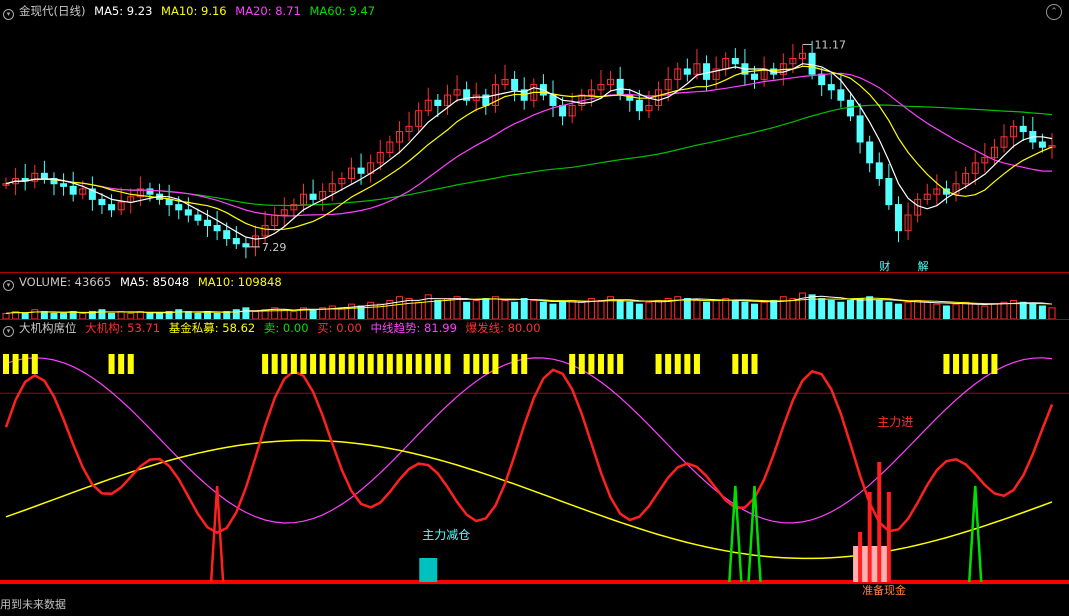 This screenshot has width=1069, height=616. Describe the element at coordinates (65, 282) in the screenshot. I see `volume-value: VOLUME: 43665` at that location.